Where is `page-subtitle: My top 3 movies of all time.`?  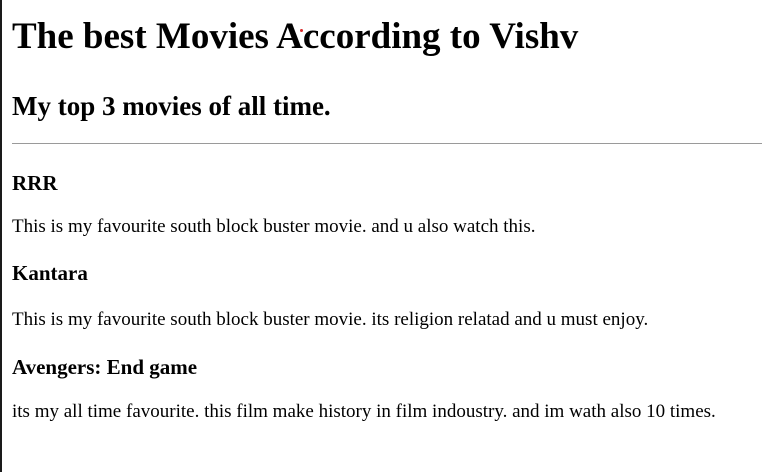 page-subtitle: My top 3 movies of all time. is located at coordinates (171, 106).